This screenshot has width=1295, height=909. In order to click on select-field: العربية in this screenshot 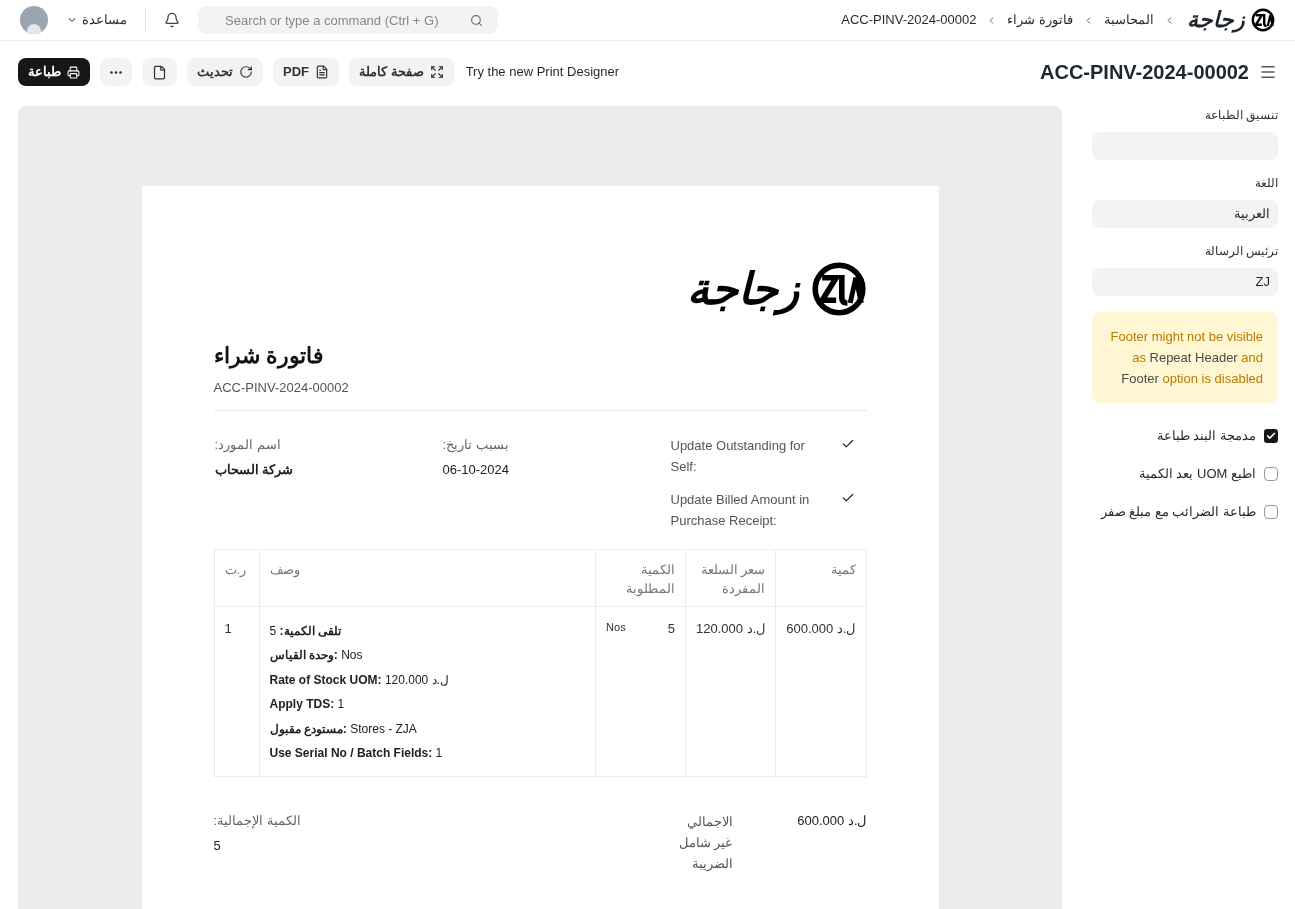, I will do `click(1185, 214)`.